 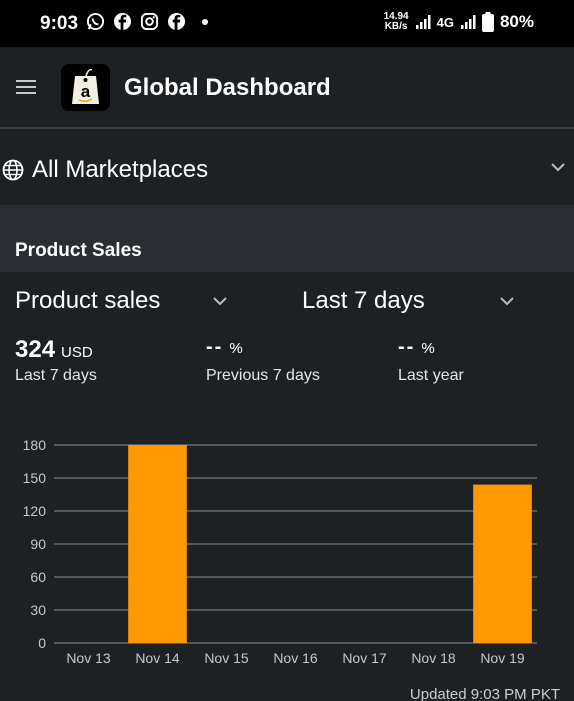 I want to click on network-type: 4G, so click(x=445, y=22).